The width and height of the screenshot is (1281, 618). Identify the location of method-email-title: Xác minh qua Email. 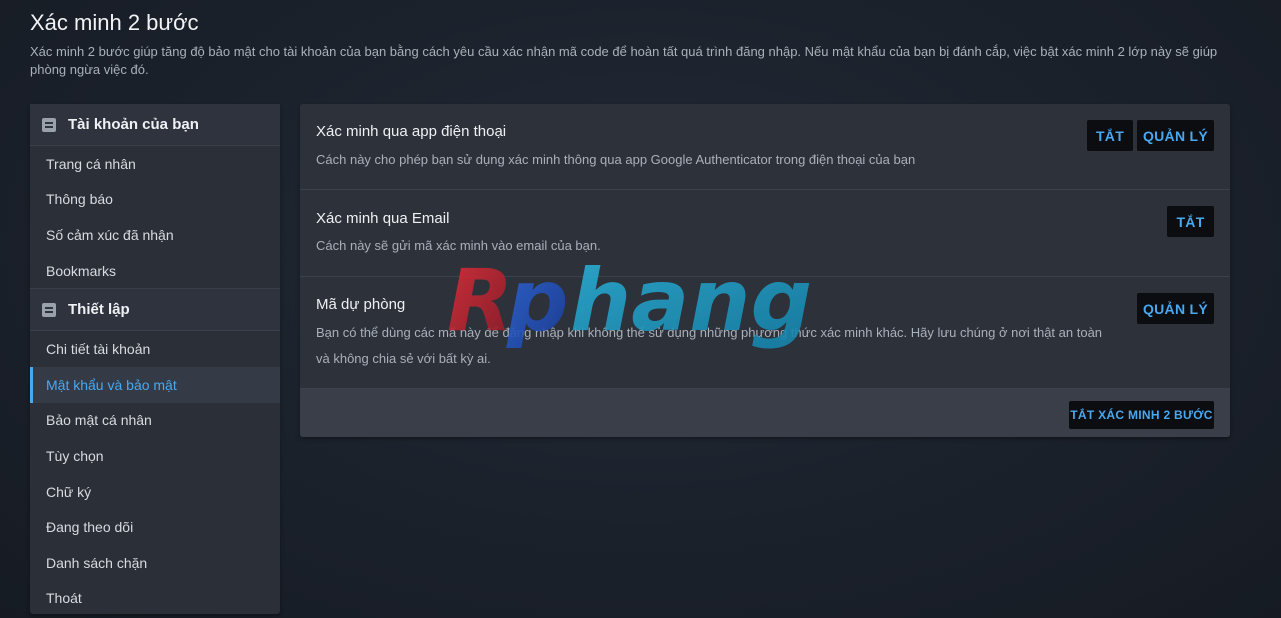
(383, 218).